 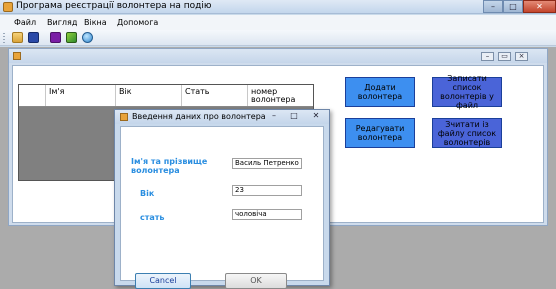 I want to click on dialog-app-icon, so click(x=124, y=117).